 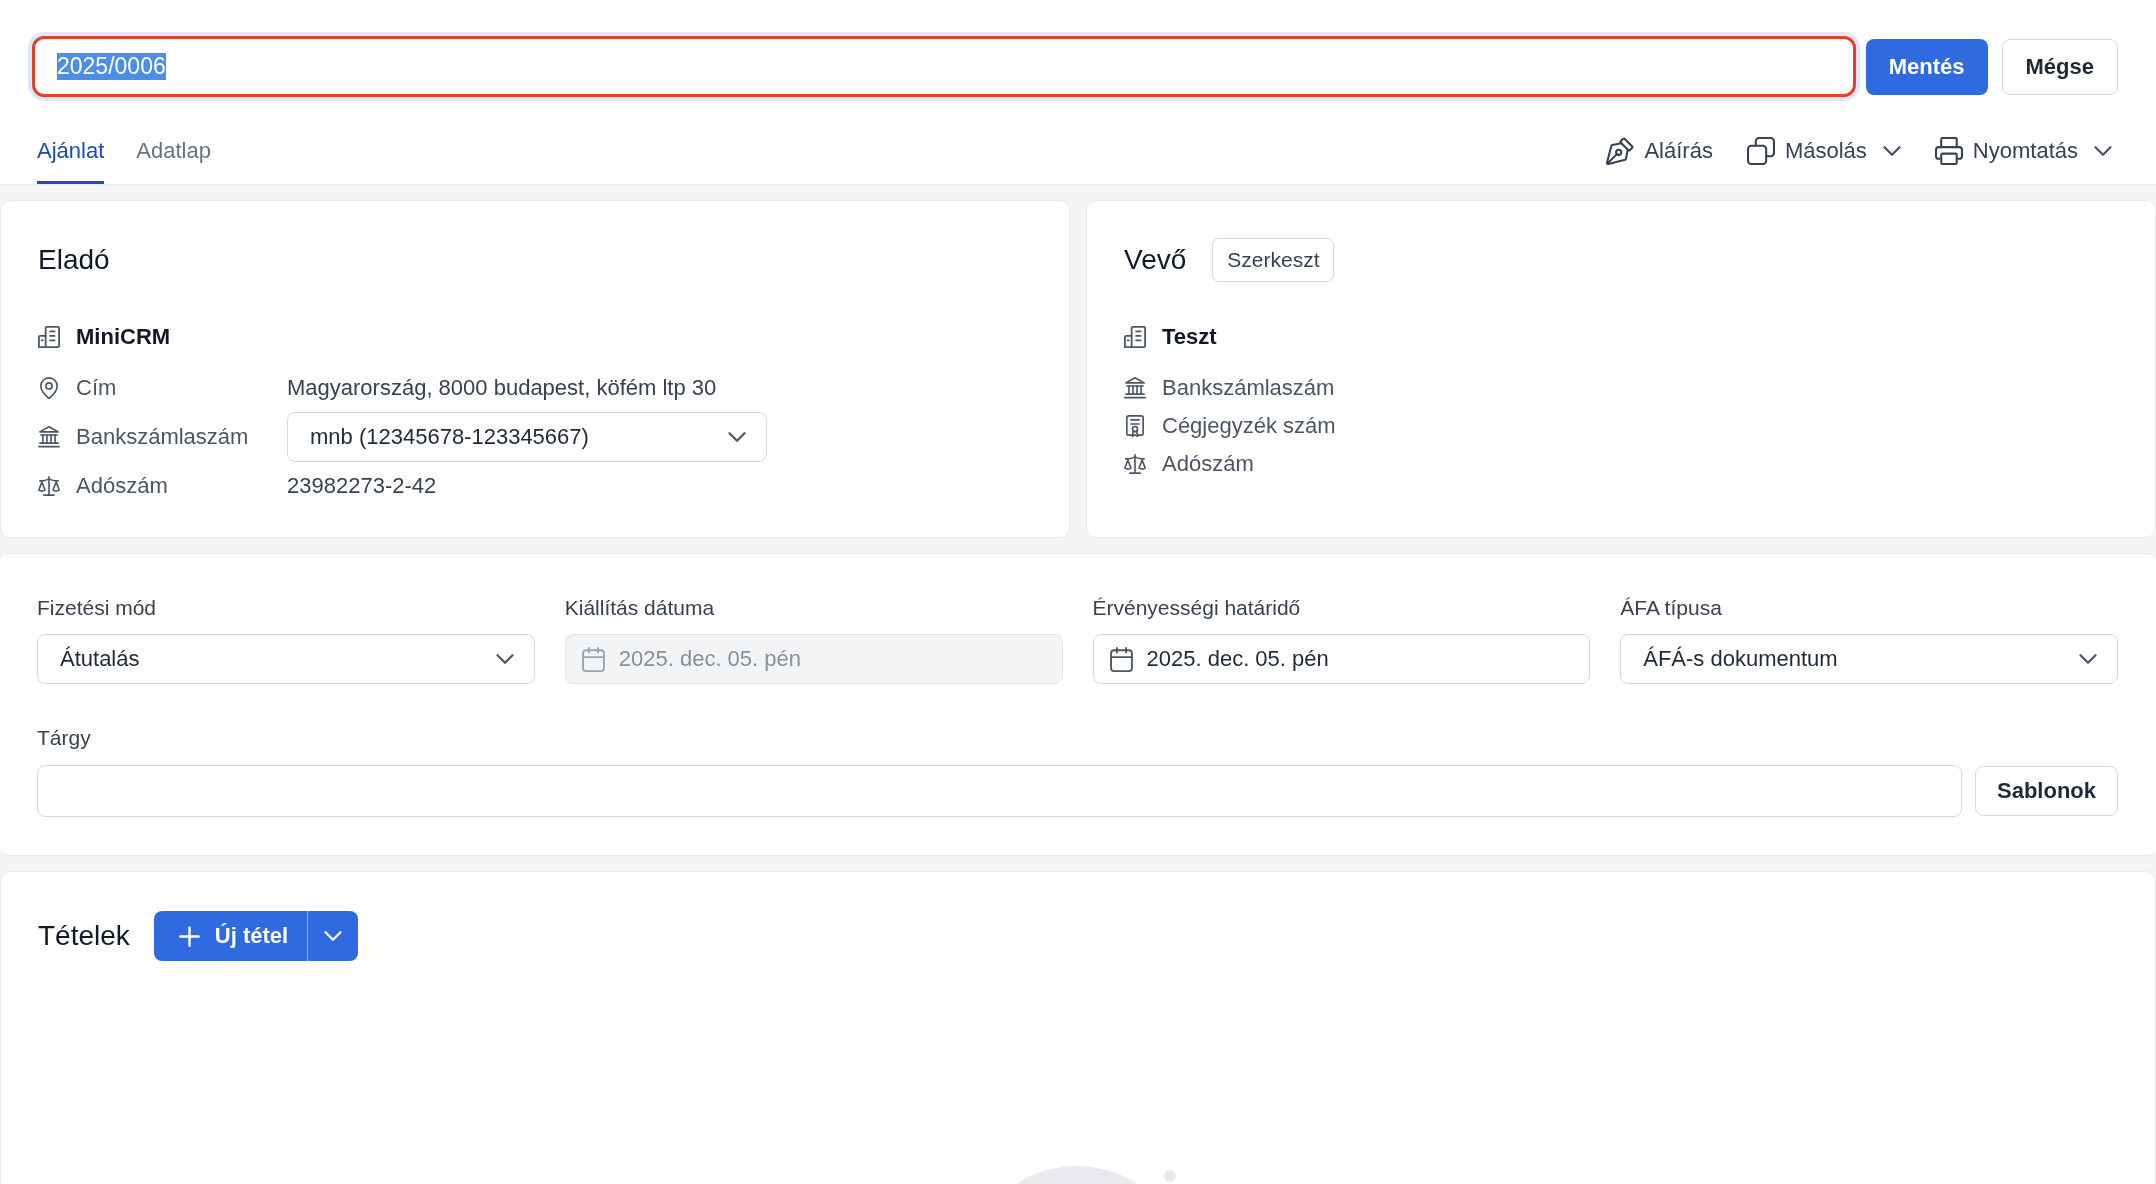 I want to click on field-label: Érvényességi határidő, so click(x=1197, y=608).